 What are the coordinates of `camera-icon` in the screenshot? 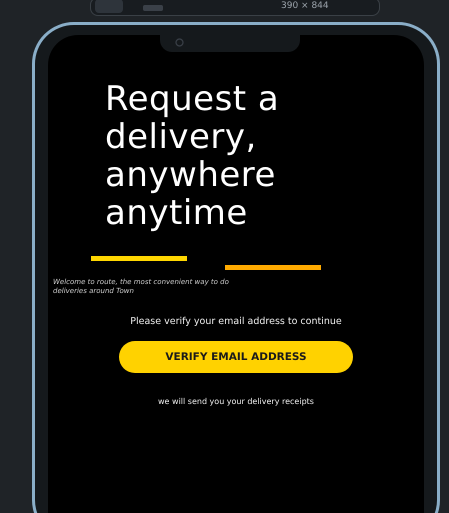 It's located at (179, 42).